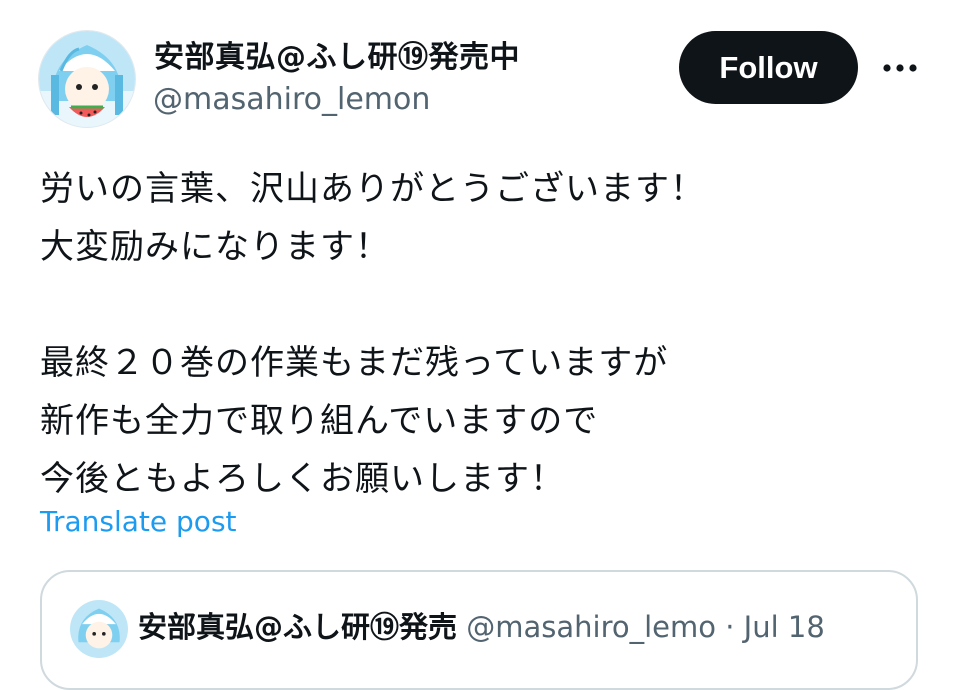 Image resolution: width=960 pixels, height=690 pixels. What do you see at coordinates (591, 627) in the screenshot?
I see `quoted-author-handle: @masahiro_lemo` at bounding box center [591, 627].